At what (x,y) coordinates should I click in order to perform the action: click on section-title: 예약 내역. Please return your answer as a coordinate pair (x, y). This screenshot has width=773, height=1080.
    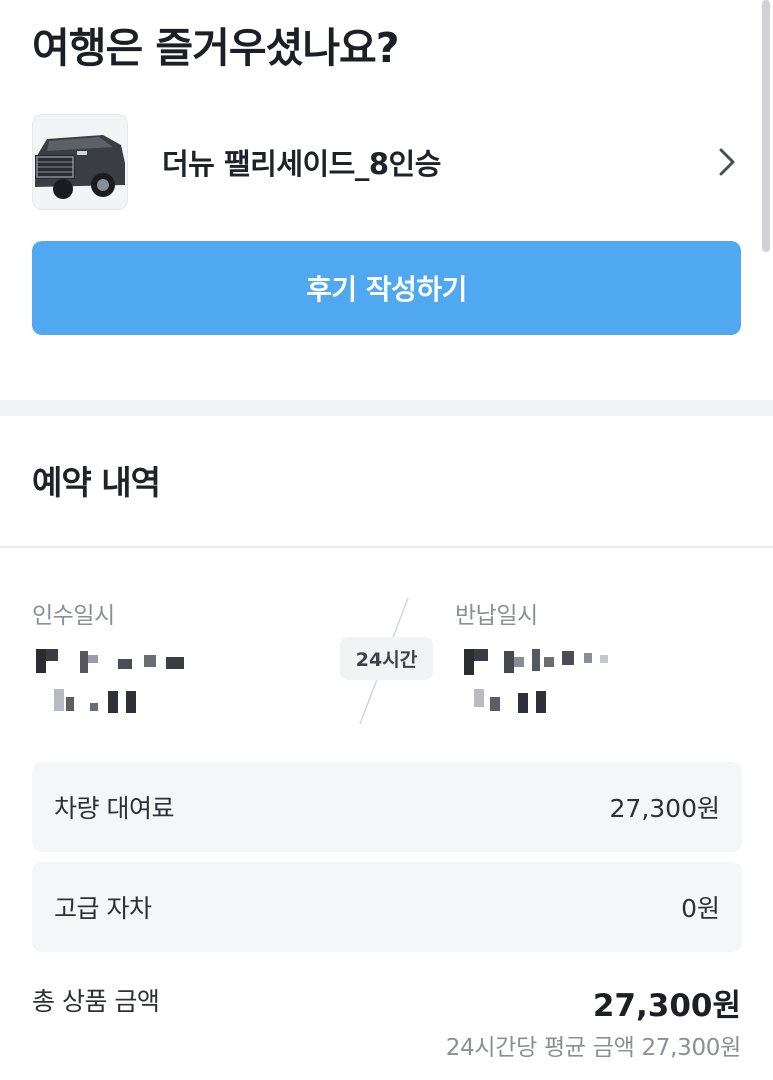
    Looking at the image, I should click on (96, 482).